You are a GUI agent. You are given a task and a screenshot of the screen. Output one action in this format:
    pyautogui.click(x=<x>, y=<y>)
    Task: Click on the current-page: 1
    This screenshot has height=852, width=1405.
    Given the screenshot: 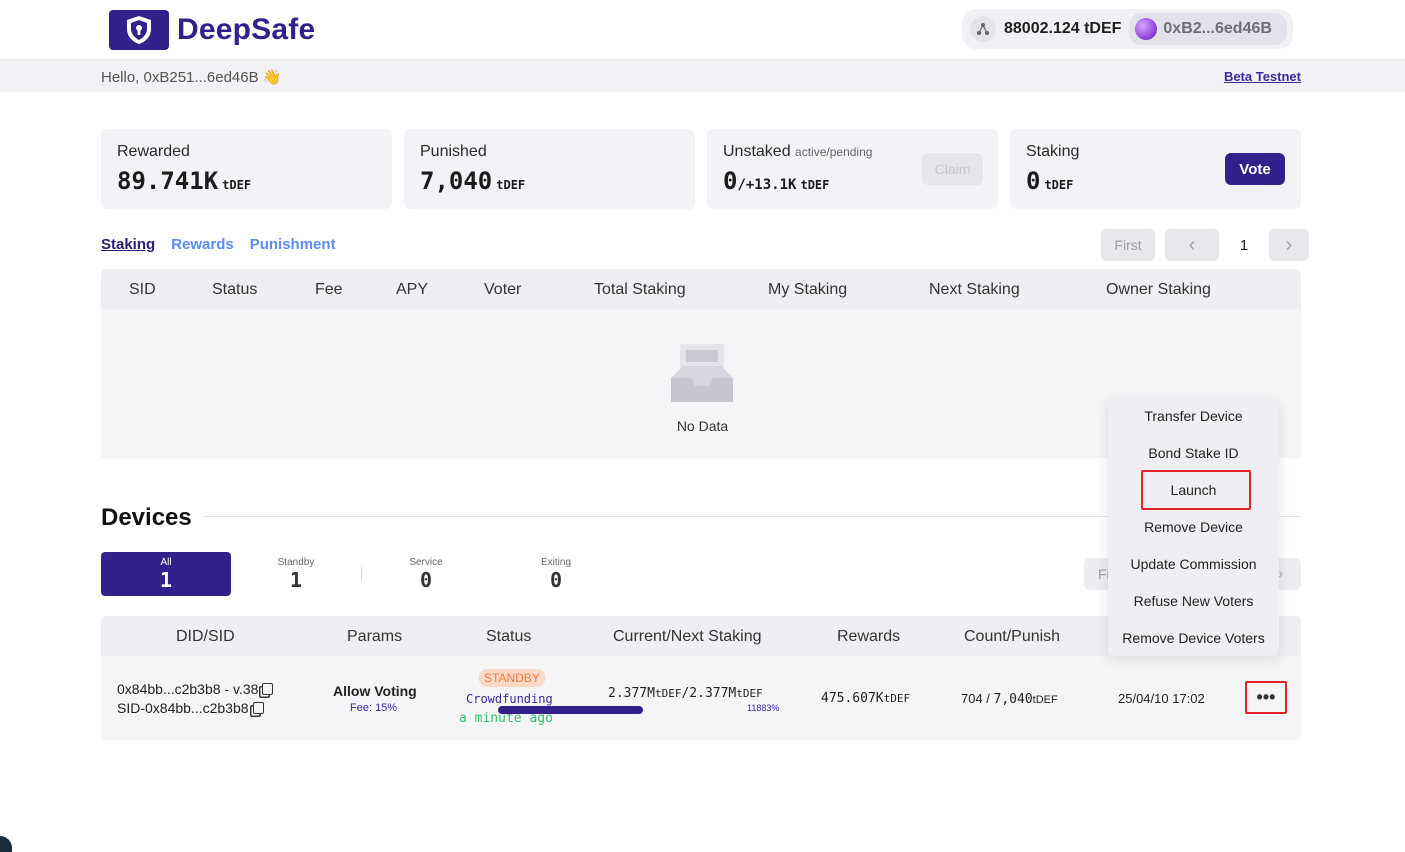 What is the action you would take?
    pyautogui.click(x=1244, y=245)
    